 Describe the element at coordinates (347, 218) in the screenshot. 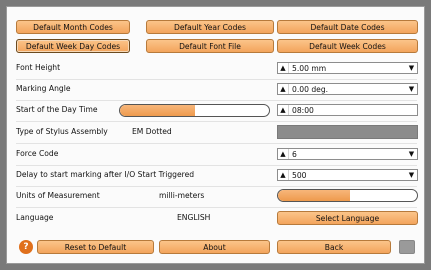

I see `select-language-button: Select Language` at that location.